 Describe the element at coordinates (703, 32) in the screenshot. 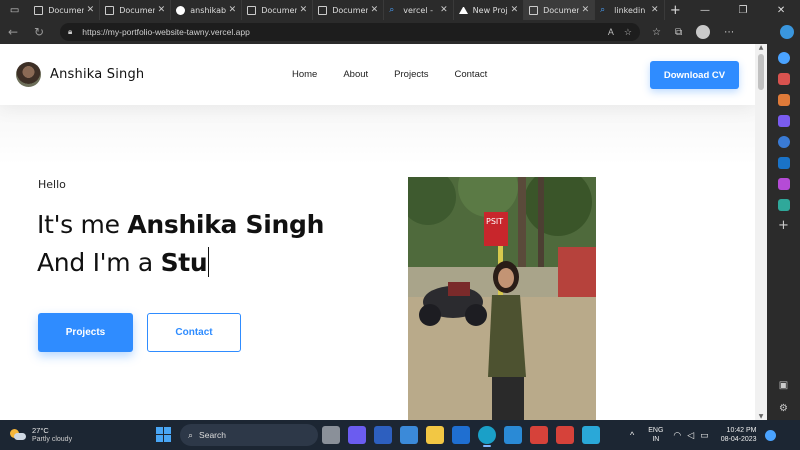

I see `profile-avatar` at that location.